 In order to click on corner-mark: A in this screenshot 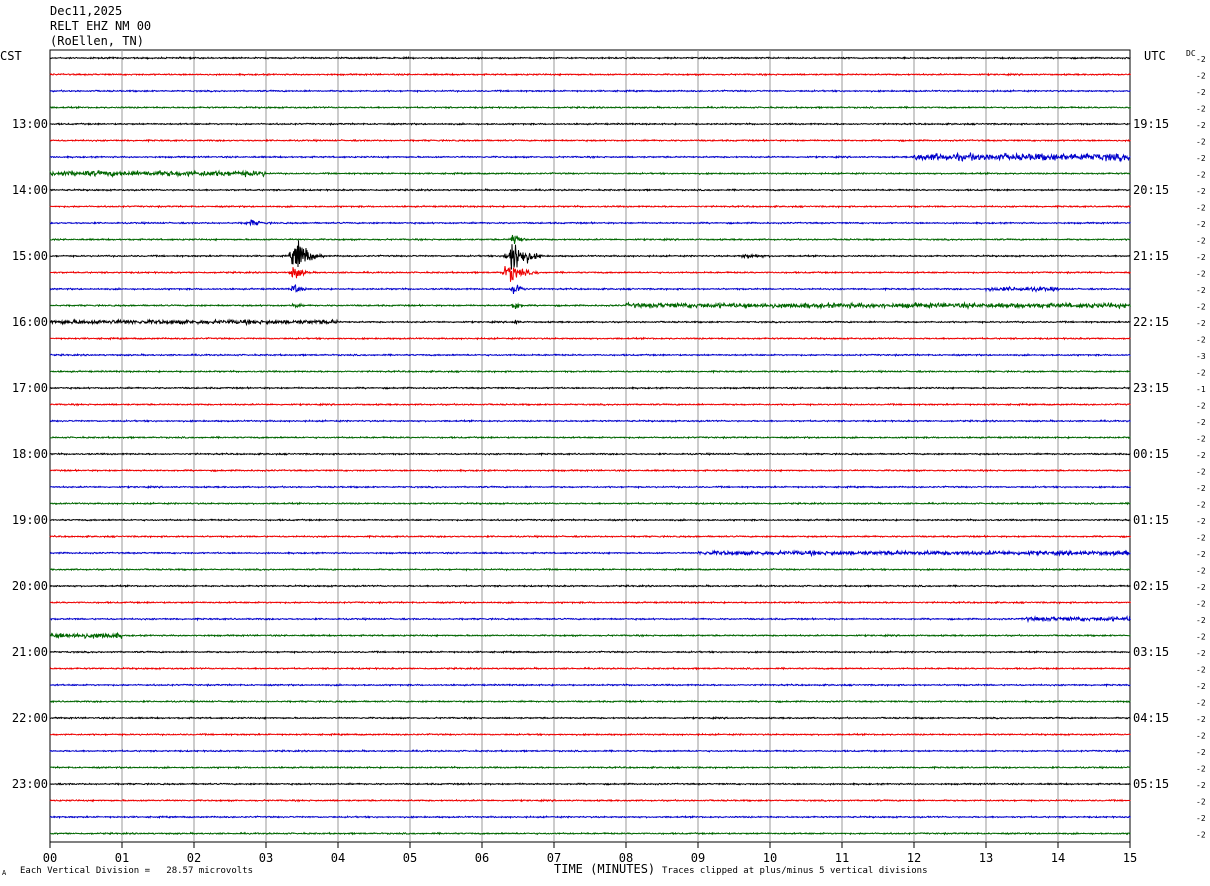, I will do `click(4, 873)`.